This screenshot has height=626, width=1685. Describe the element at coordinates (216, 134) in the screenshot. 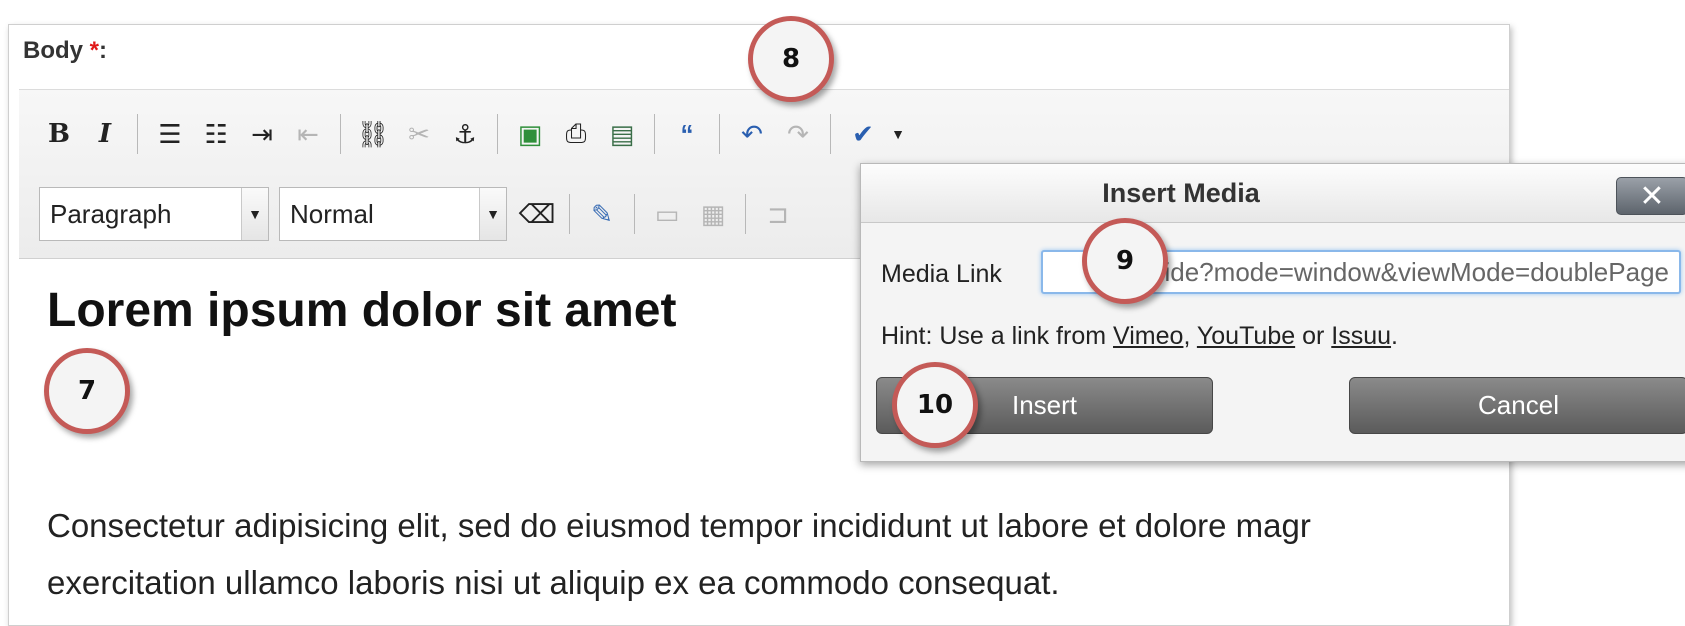

I see `numbered-list-icon: ☷` at that location.